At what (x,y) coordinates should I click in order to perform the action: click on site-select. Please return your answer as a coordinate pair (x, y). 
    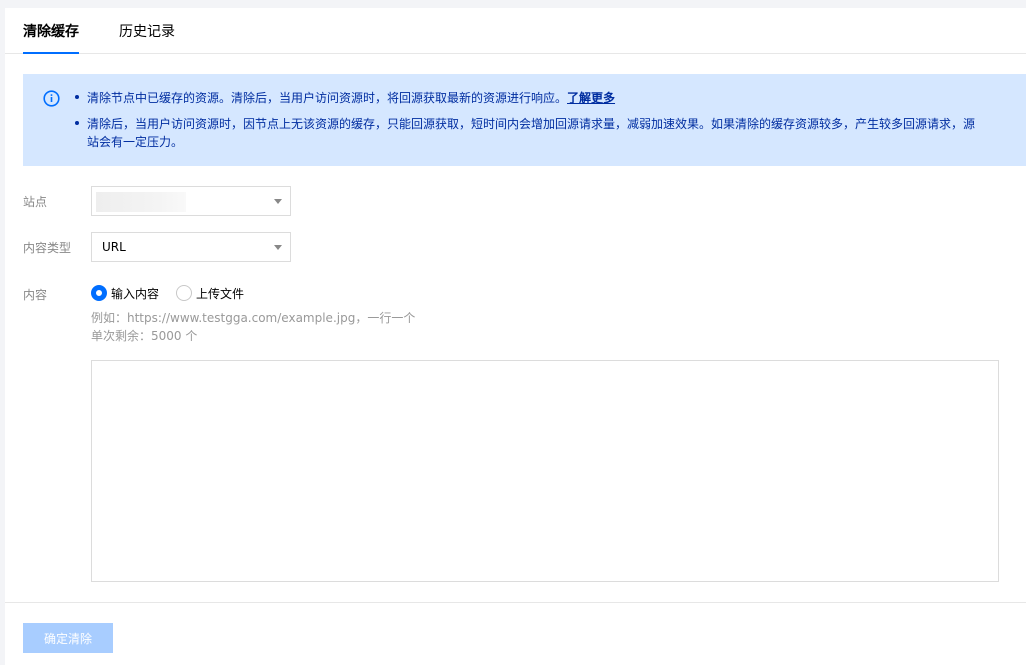
    Looking at the image, I should click on (191, 201).